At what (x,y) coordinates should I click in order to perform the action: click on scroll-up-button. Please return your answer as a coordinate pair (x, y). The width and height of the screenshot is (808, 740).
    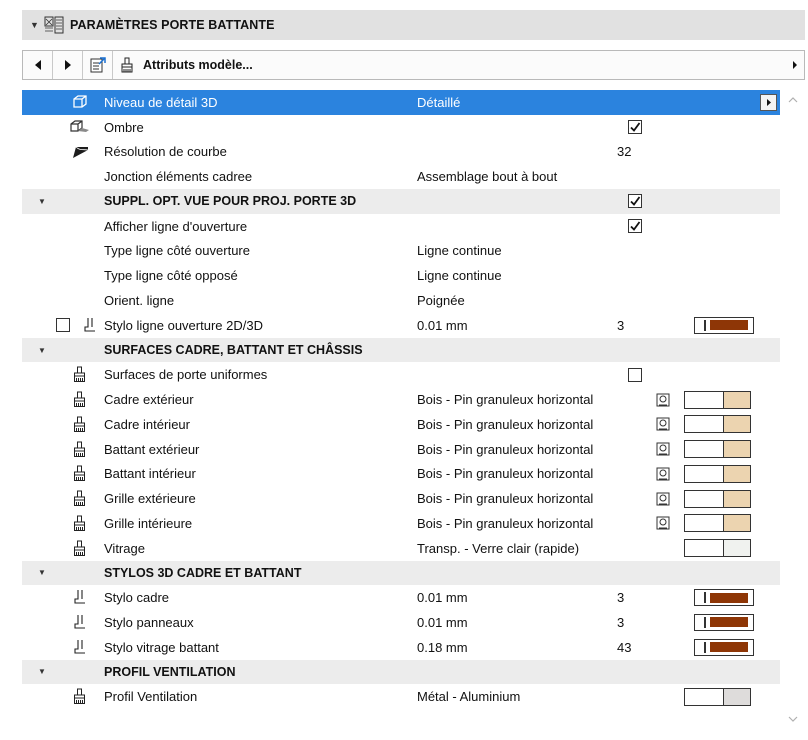
    Looking at the image, I should click on (793, 100).